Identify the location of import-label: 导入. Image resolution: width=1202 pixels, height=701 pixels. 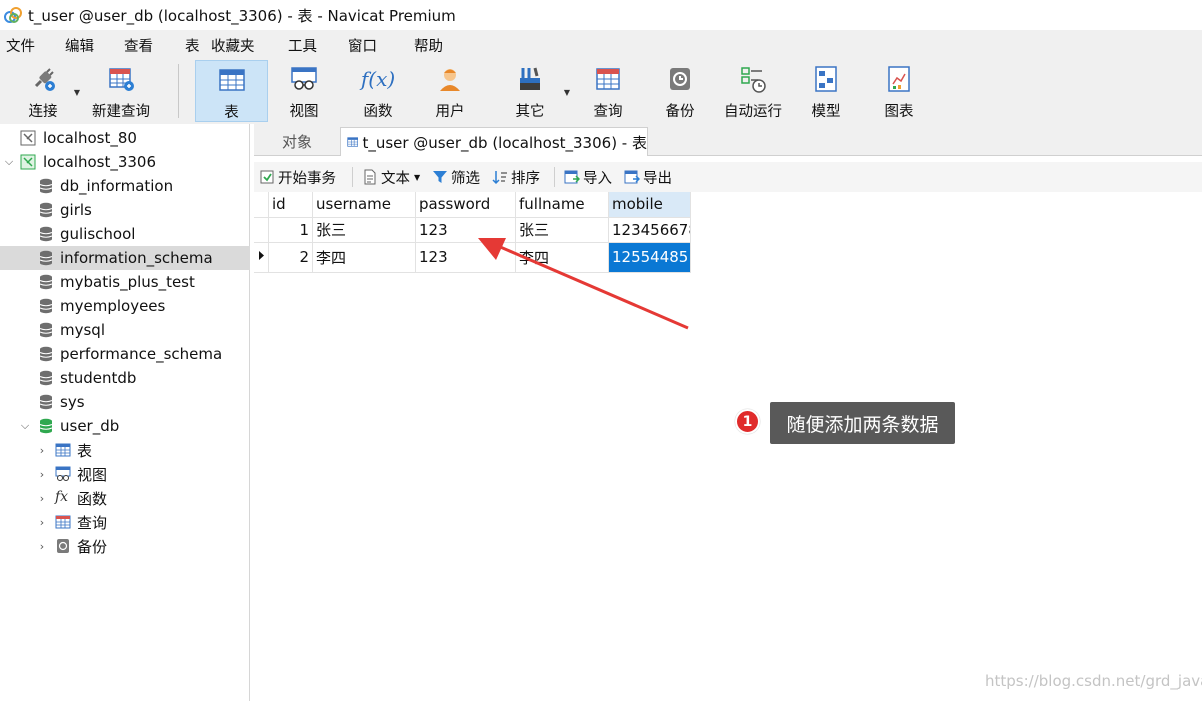
(597, 178).